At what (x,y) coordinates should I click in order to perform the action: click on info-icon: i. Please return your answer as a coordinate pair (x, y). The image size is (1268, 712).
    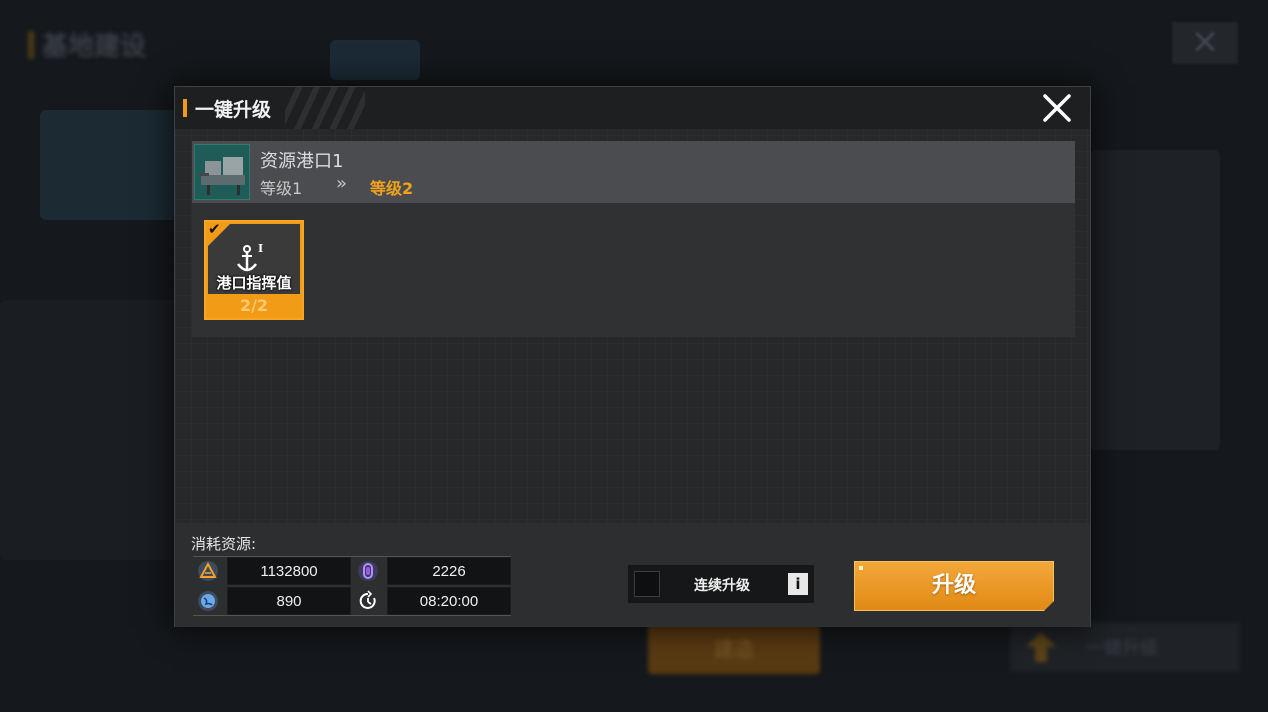
    Looking at the image, I should click on (798, 584).